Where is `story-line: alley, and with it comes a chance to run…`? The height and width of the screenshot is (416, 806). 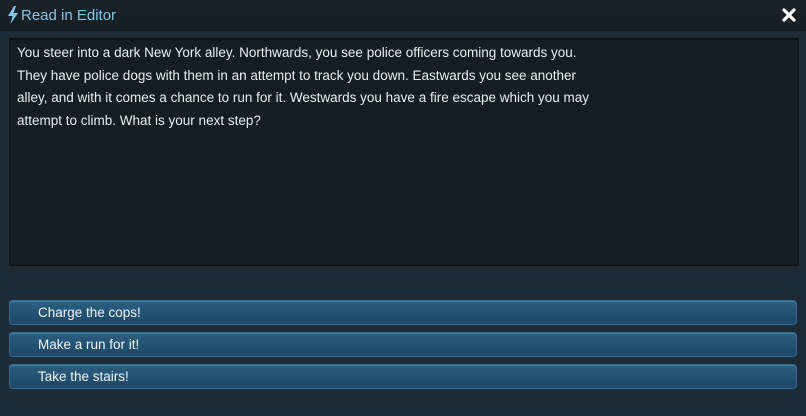
story-line: alley, and with it comes a chance to run… is located at coordinates (303, 97).